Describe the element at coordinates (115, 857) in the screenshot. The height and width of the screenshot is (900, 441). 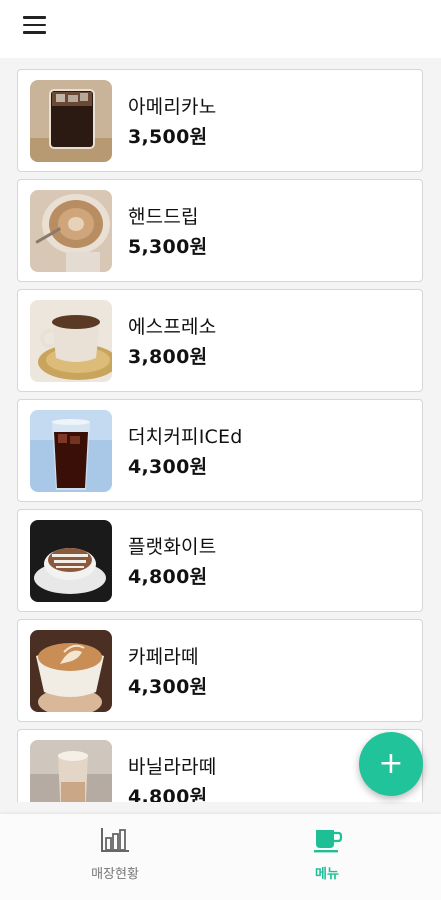
I see `nav-item-store-status: 매장현황` at that location.